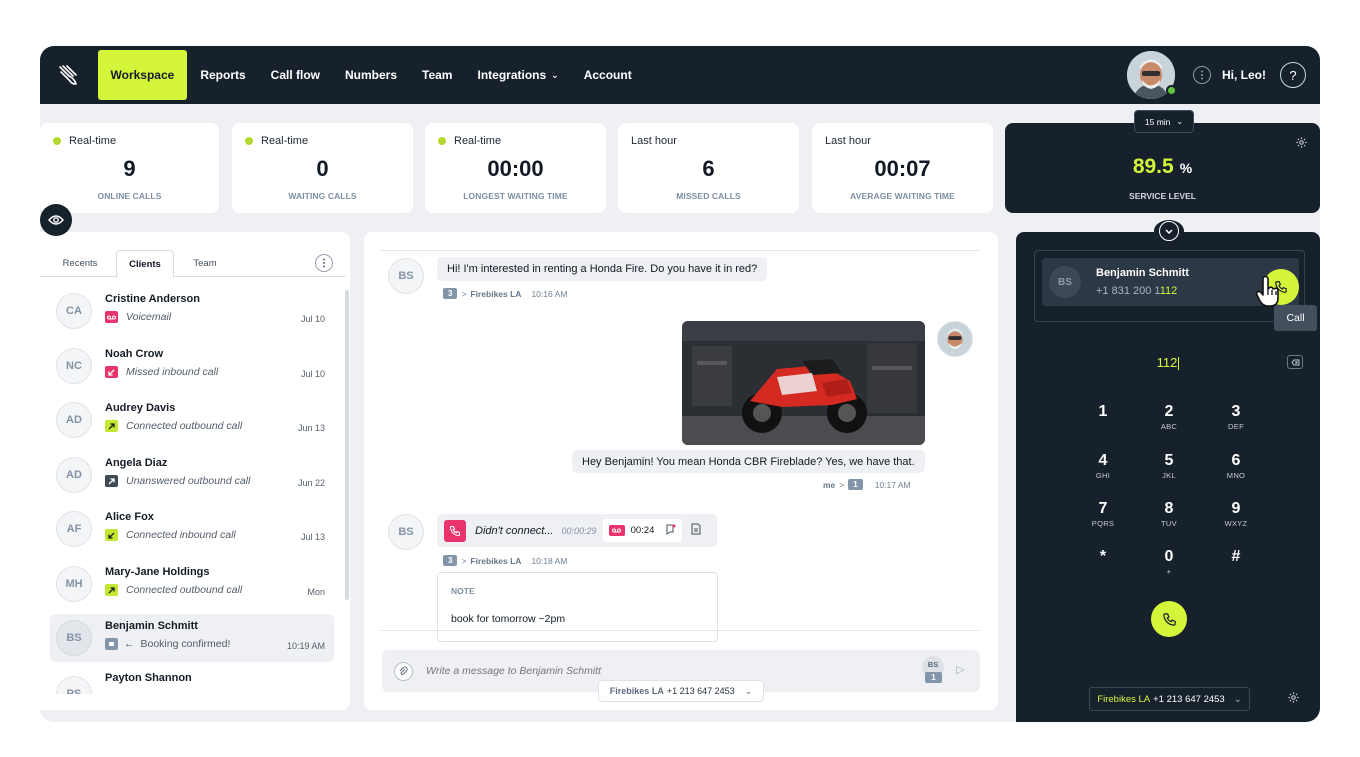 The height and width of the screenshot is (757, 1360). What do you see at coordinates (1236, 514) in the screenshot?
I see `key-9: 9 WXYZ` at bounding box center [1236, 514].